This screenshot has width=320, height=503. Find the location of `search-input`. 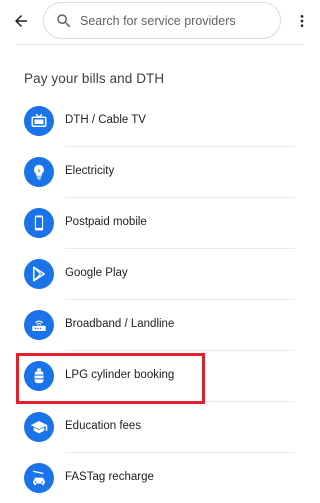

search-input is located at coordinates (175, 20).